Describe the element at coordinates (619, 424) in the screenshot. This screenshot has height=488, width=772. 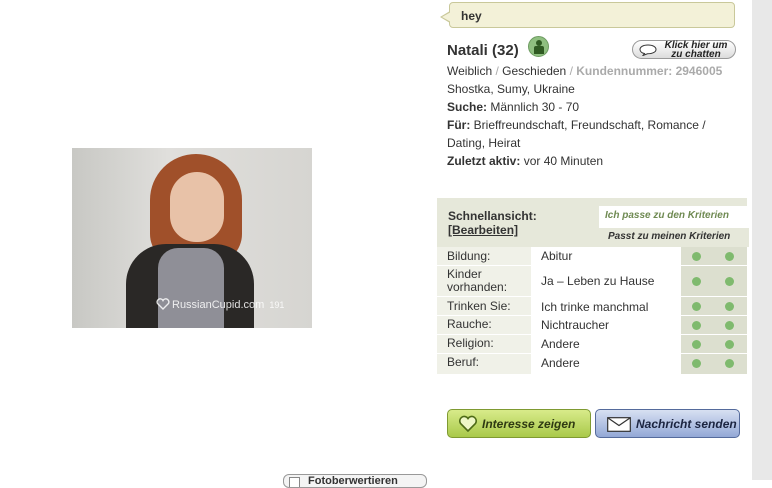
I see `envelope-icon` at that location.